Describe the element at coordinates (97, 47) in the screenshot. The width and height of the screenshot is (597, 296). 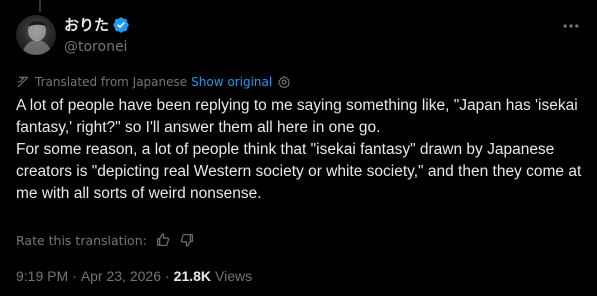
I see `author-handle: @toronei` at that location.